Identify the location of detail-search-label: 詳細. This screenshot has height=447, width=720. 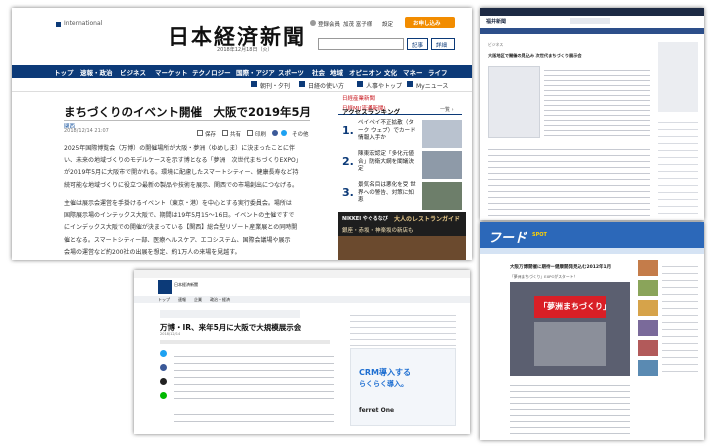
(442, 46).